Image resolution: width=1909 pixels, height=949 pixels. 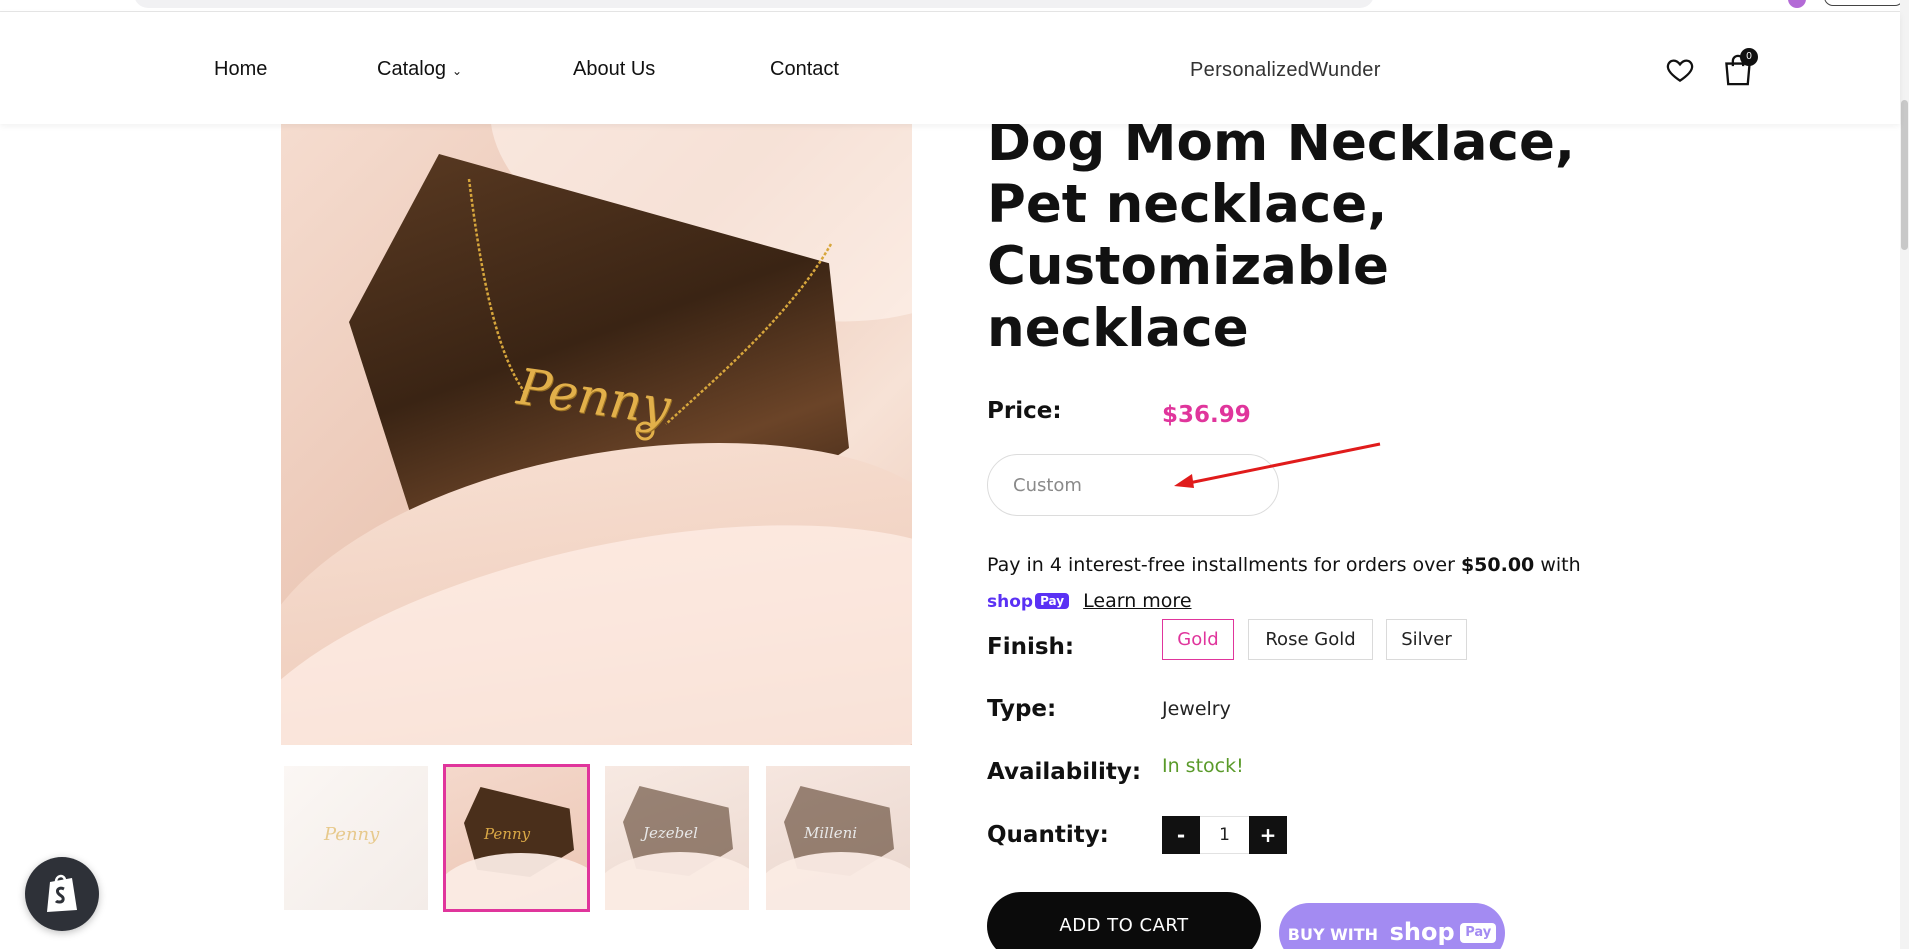 What do you see at coordinates (614, 69) in the screenshot?
I see `nav-about-us: About Us` at bounding box center [614, 69].